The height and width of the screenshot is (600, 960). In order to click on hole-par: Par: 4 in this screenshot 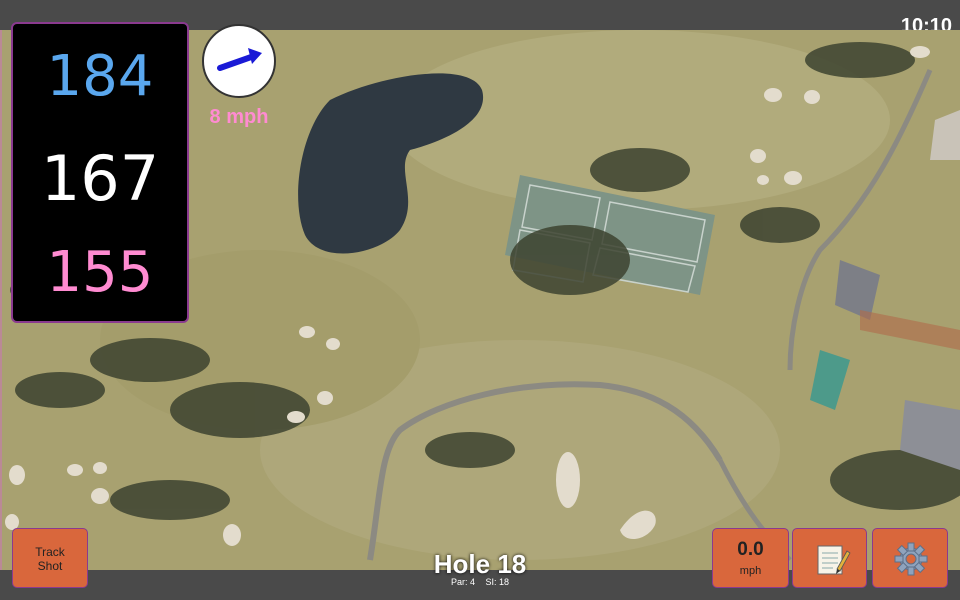, I will do `click(462, 582)`.